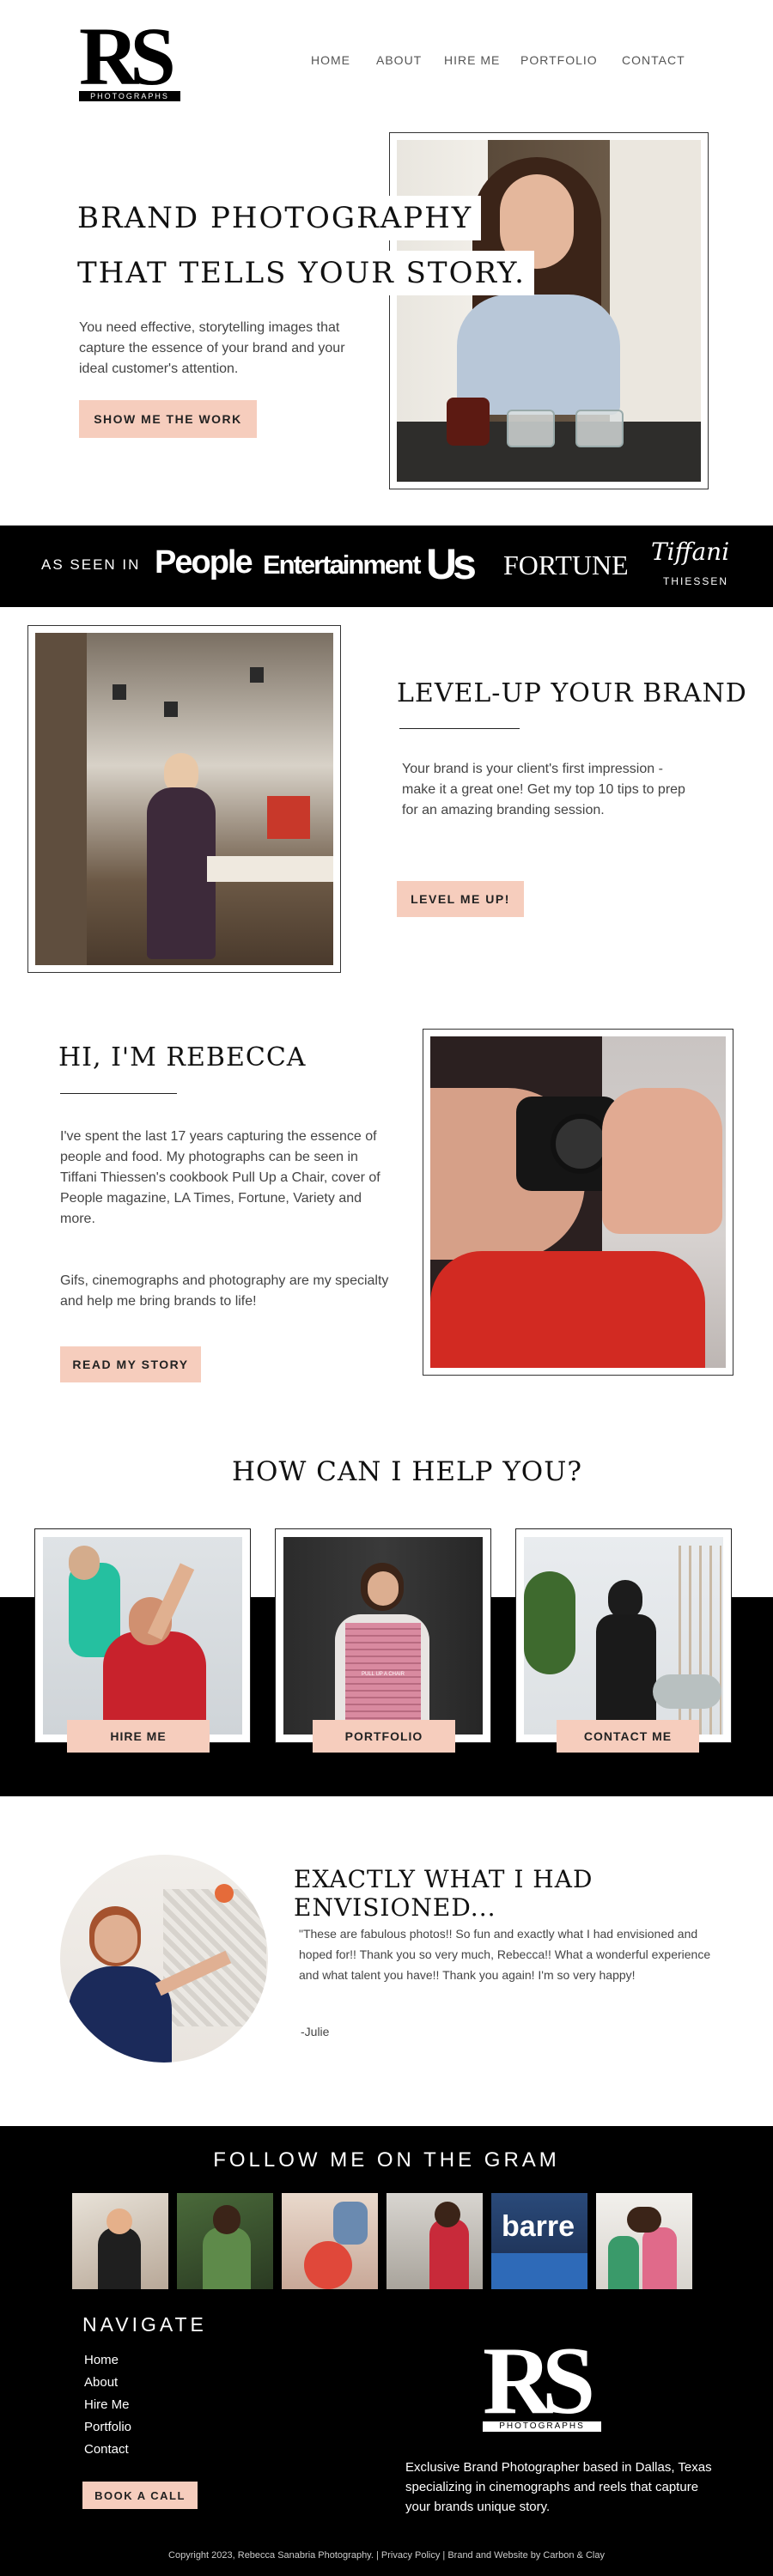 This screenshot has width=773, height=2576. What do you see at coordinates (164, 1959) in the screenshot?
I see `testimonial-photo` at bounding box center [164, 1959].